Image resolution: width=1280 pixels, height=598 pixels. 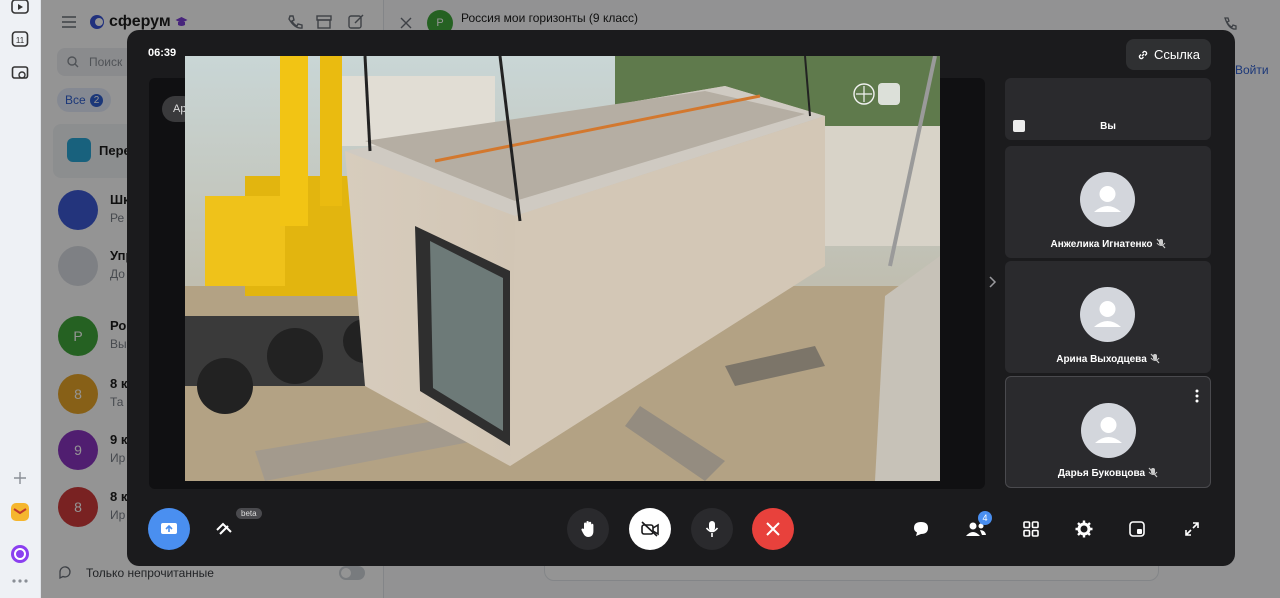 What do you see at coordinates (1108, 109) in the screenshot?
I see `participant-tile-self: Вы` at bounding box center [1108, 109].